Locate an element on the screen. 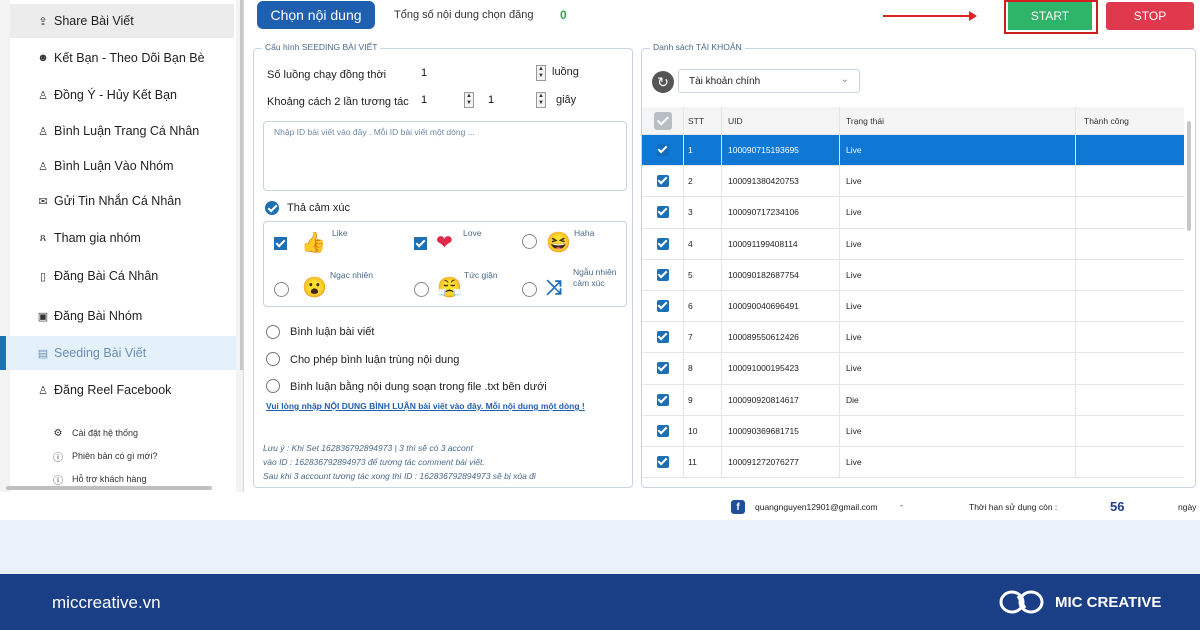  row-stt: 10 is located at coordinates (703, 430).